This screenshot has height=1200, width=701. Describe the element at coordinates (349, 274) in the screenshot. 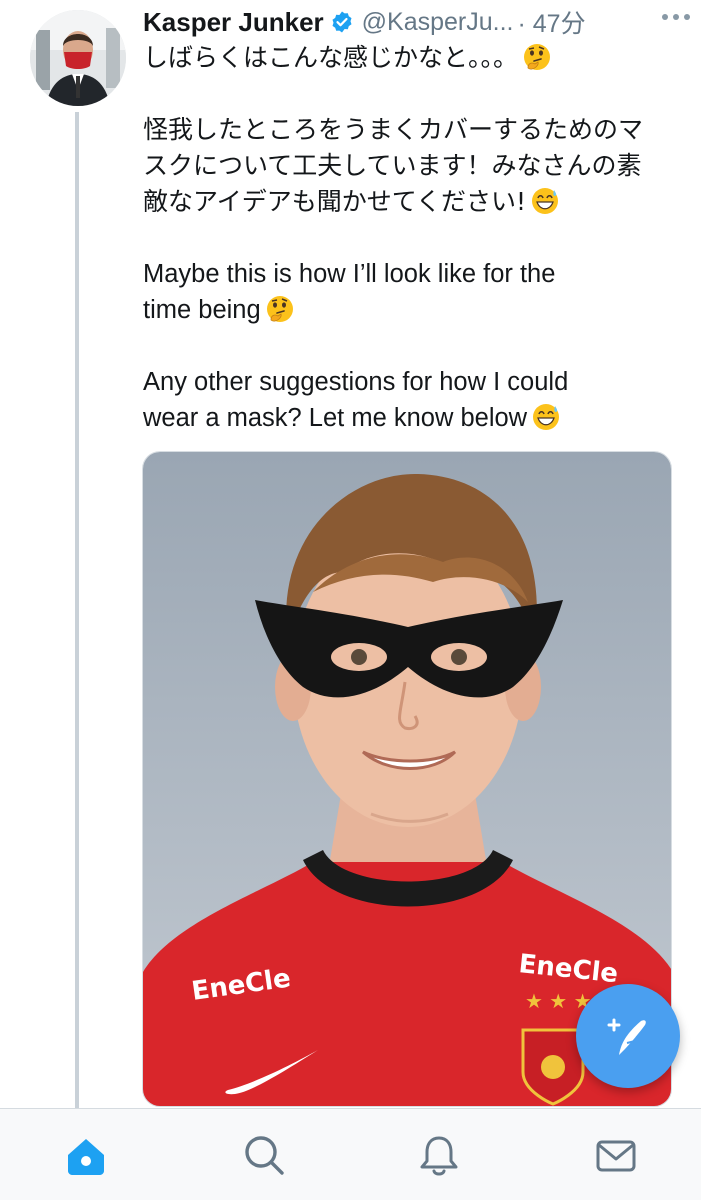

I see `tweet-line: Maybe this is how I’ll look like for the` at that location.